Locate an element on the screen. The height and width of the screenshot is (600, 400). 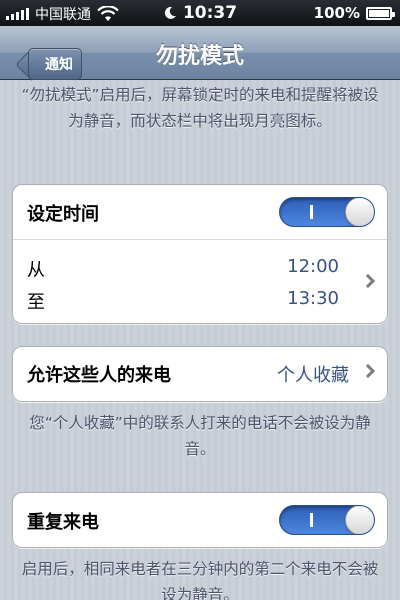
allow-calls-row: 允许这些人的来电 个人收藏 is located at coordinates (200, 374).